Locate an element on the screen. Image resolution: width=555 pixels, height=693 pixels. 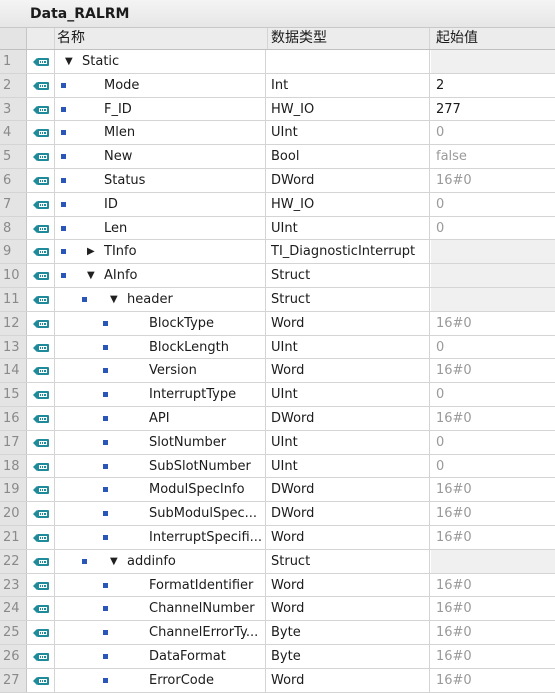
name-column-header: 名称 is located at coordinates (161, 38).